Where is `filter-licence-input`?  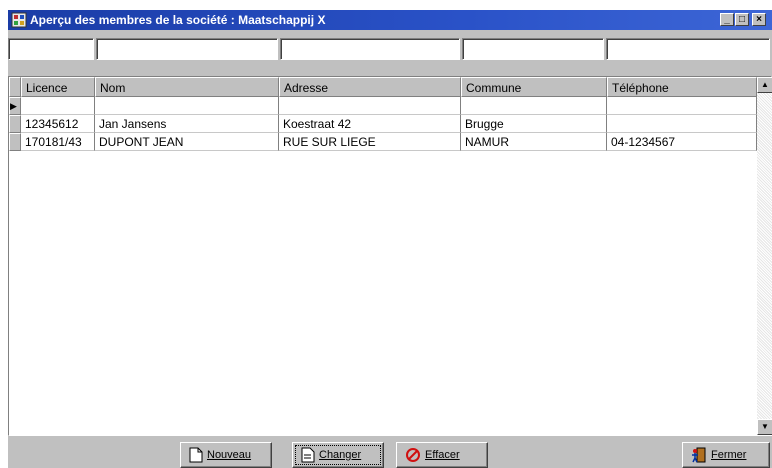
filter-licence-input is located at coordinates (51, 49).